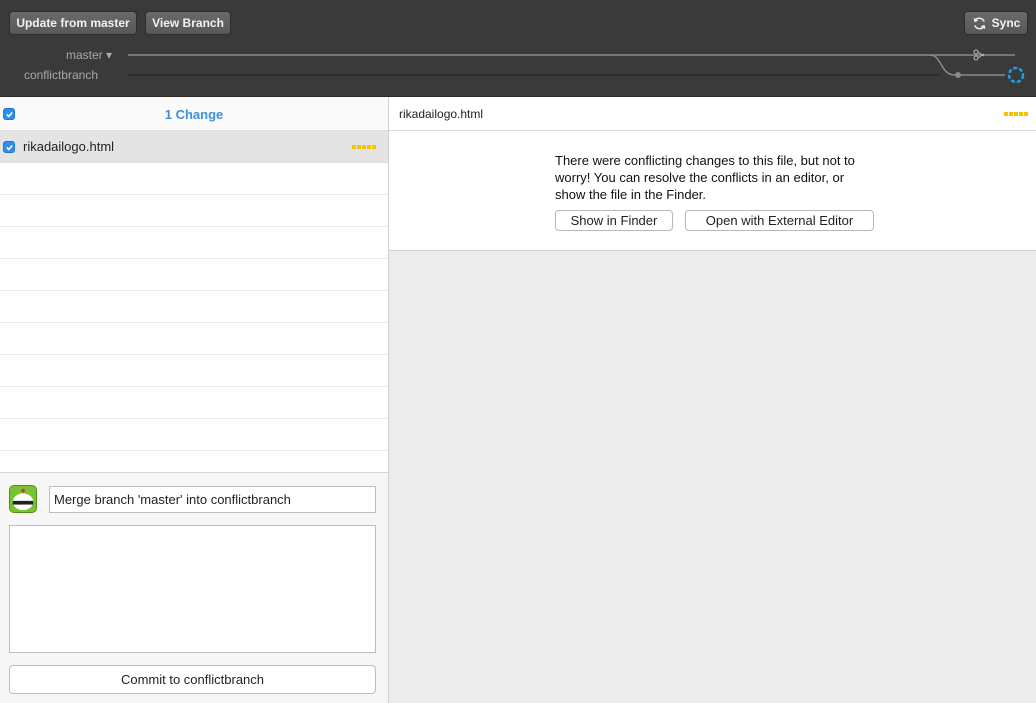 Image resolution: width=1036 pixels, height=703 pixels. Describe the element at coordinates (212, 499) in the screenshot. I see `commit-summary-input` at that location.